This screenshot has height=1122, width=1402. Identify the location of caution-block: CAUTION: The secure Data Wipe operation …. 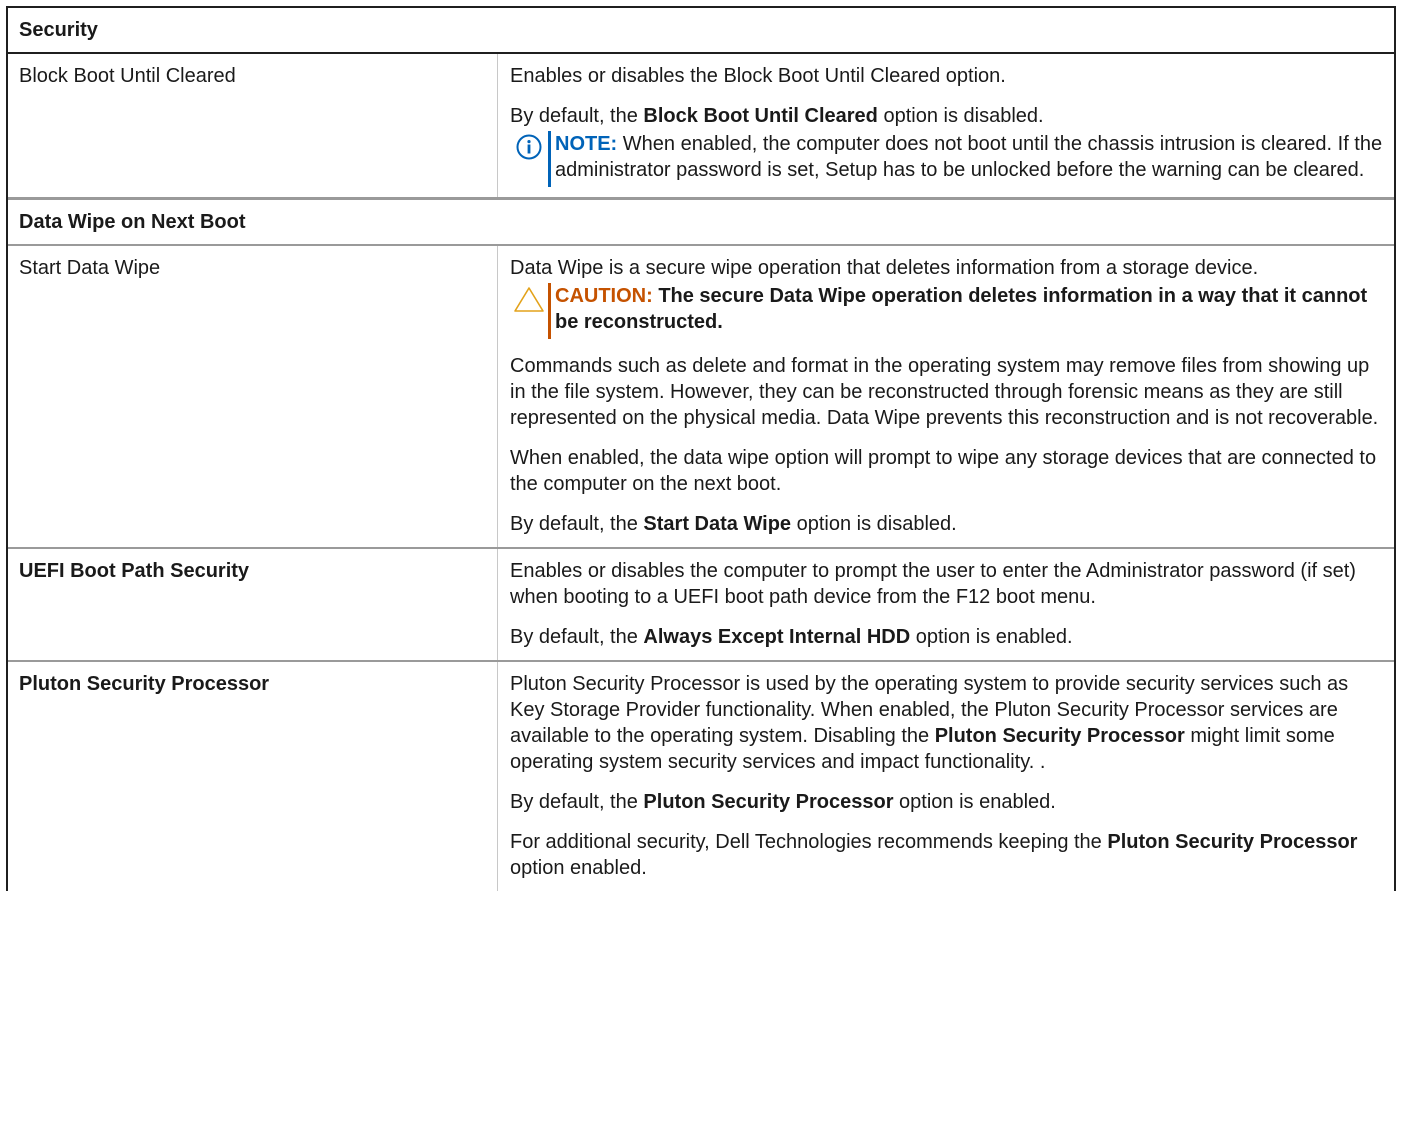
(946, 311).